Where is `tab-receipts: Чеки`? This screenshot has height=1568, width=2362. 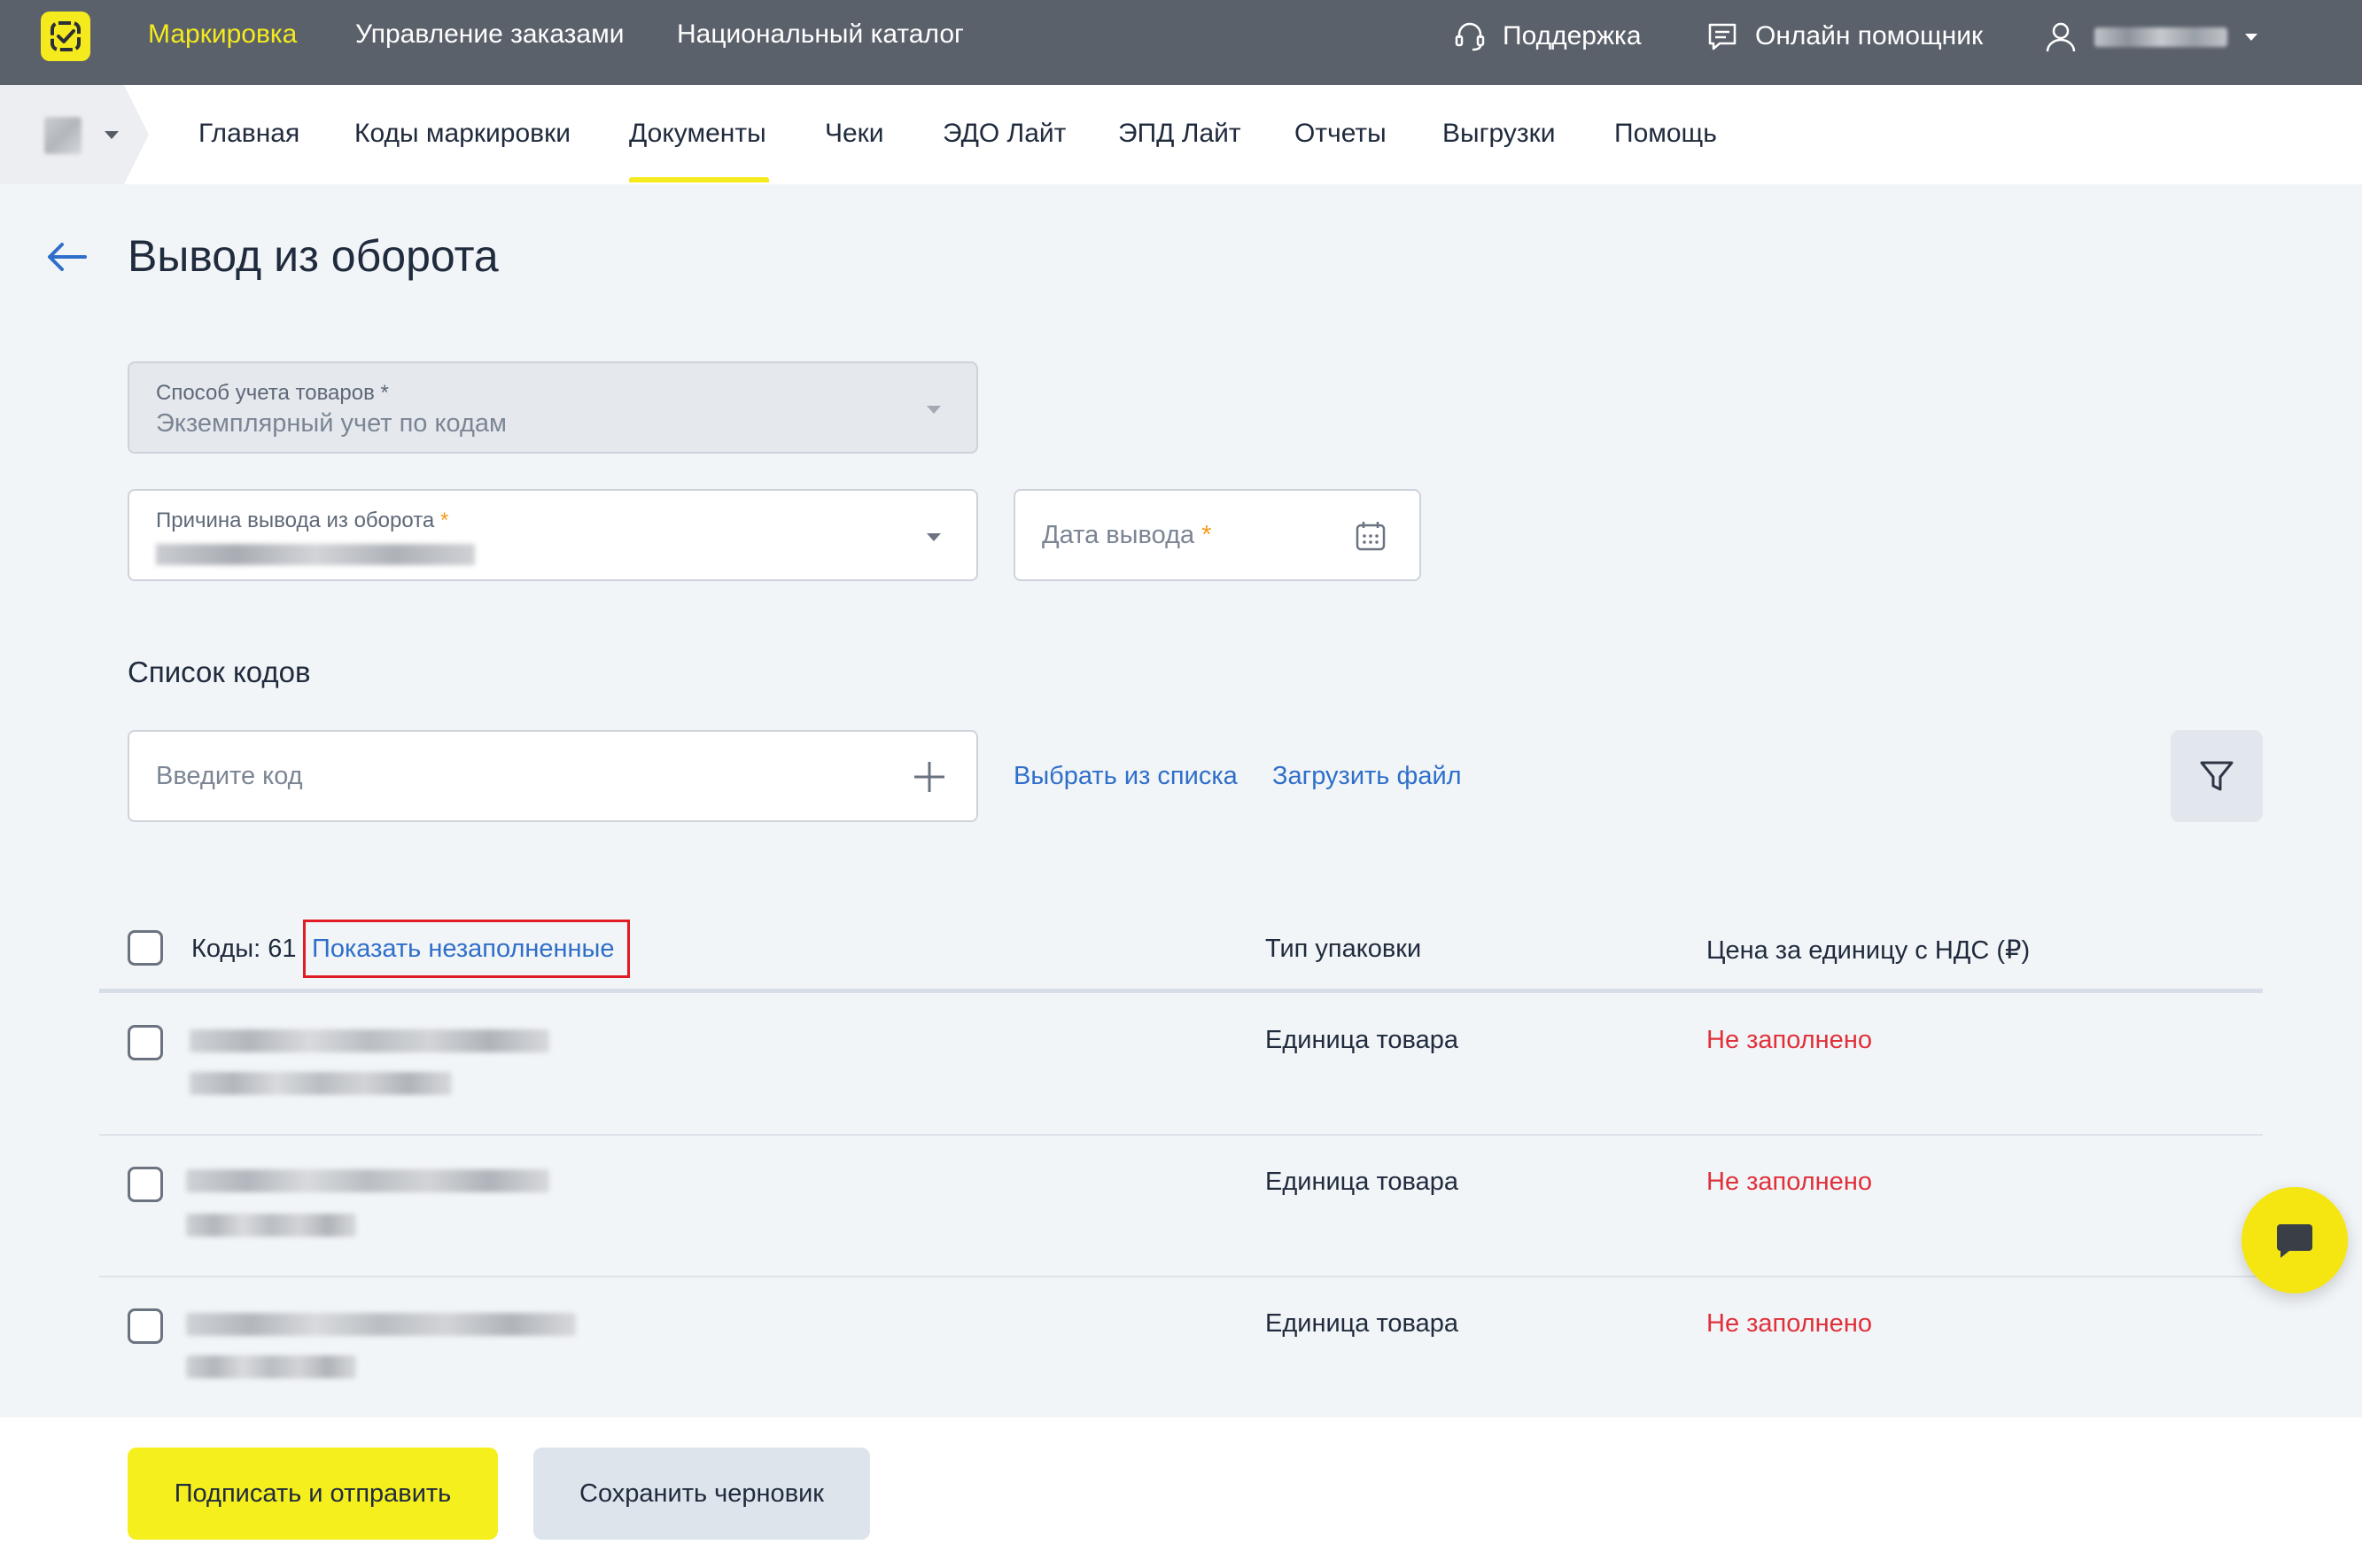 tab-receipts: Чеки is located at coordinates (854, 134).